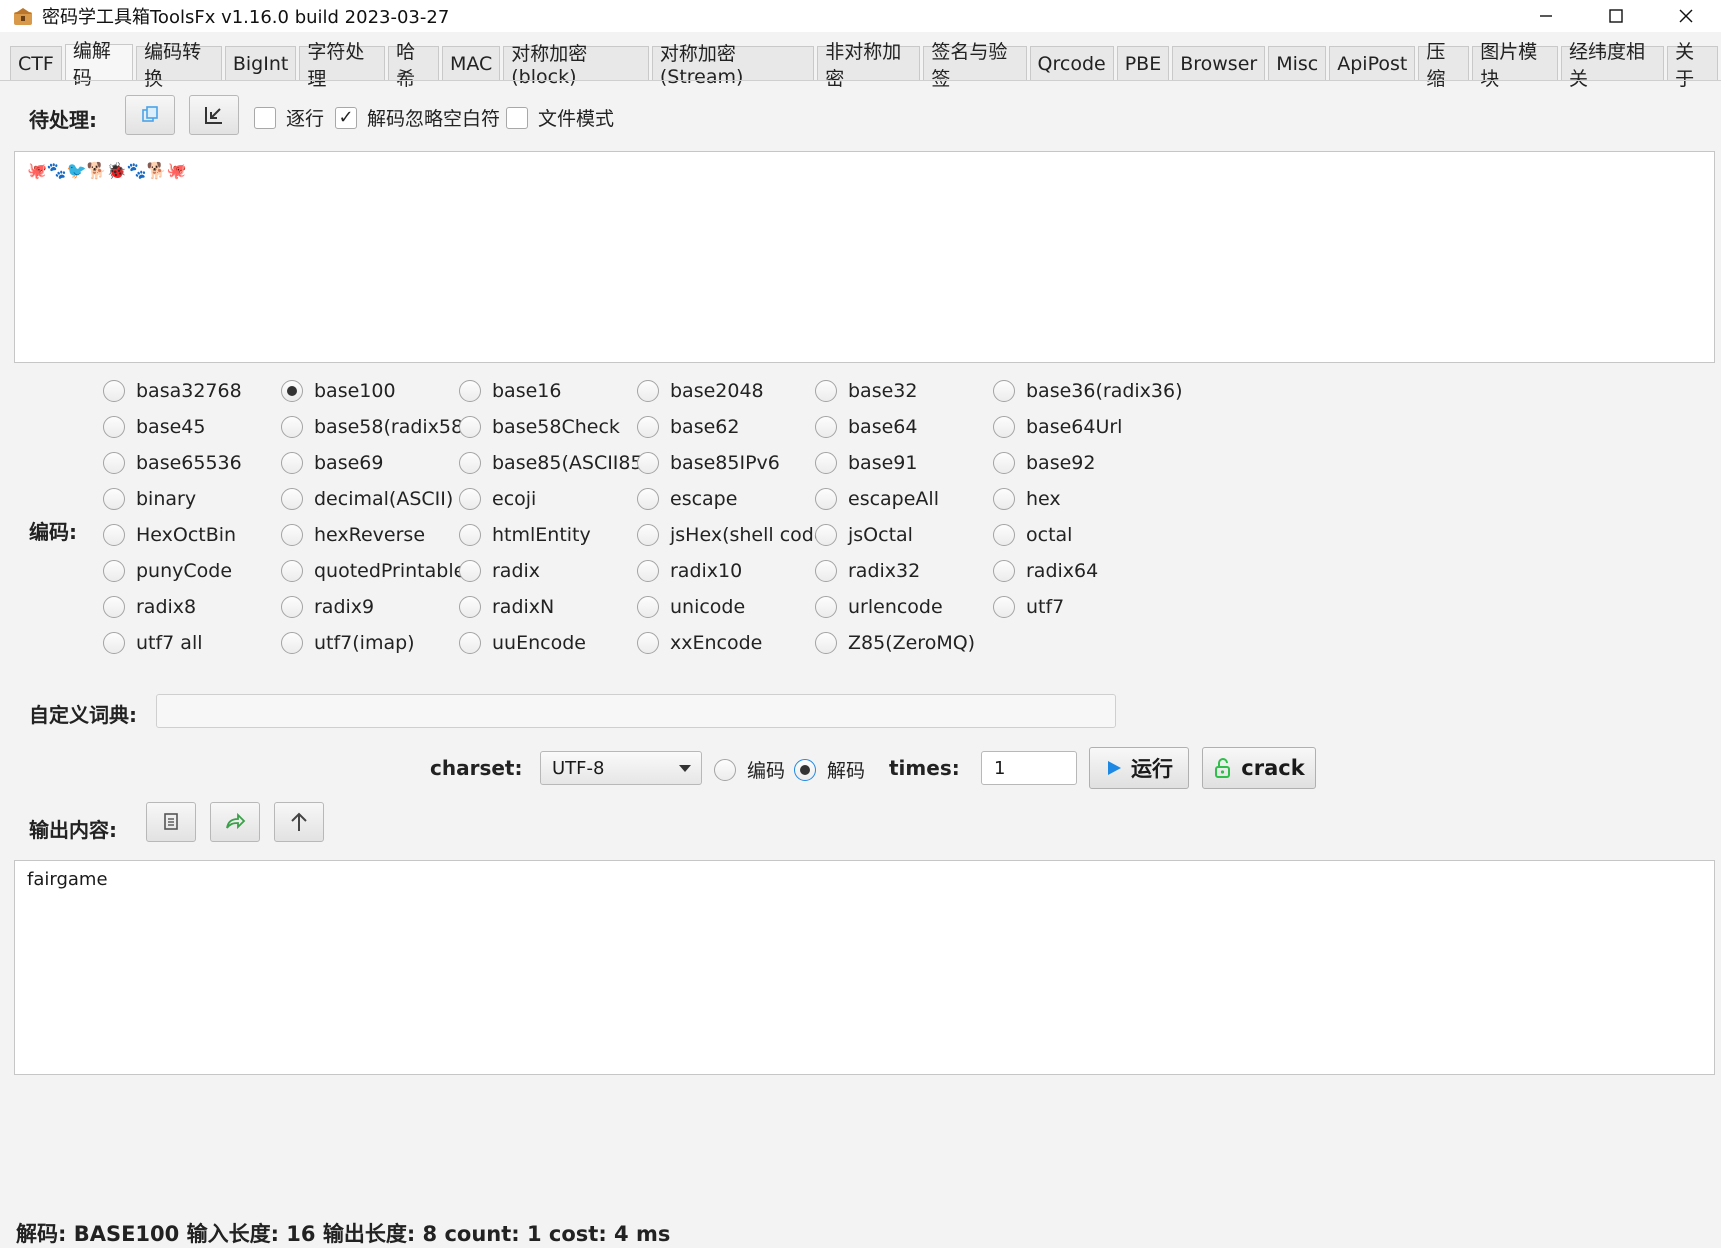 Image resolution: width=1721 pixels, height=1248 pixels. Describe the element at coordinates (172, 463) in the screenshot. I see `encoding-radio: base65536` at that location.